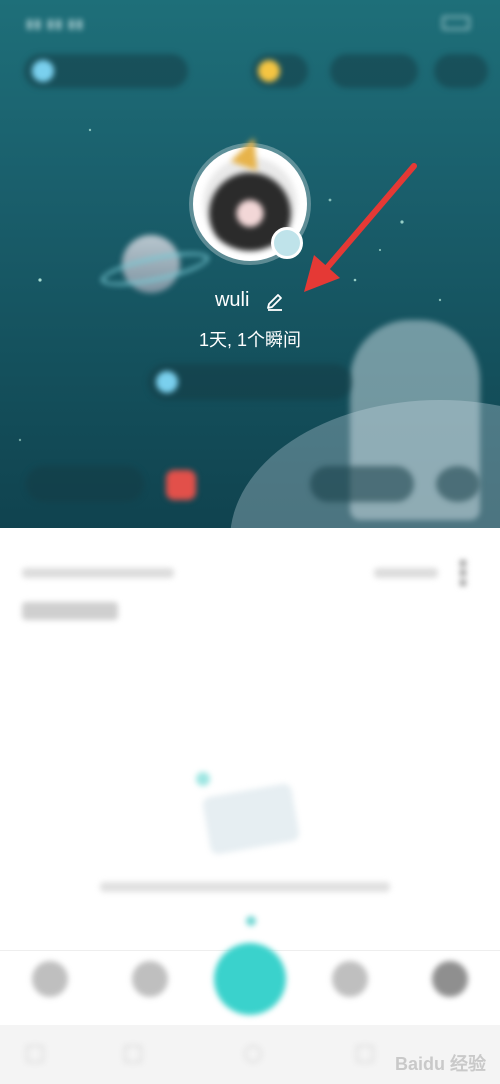 The height and width of the screenshot is (1084, 500). Describe the element at coordinates (35, 1054) in the screenshot. I see `menu-nav-icon` at that location.